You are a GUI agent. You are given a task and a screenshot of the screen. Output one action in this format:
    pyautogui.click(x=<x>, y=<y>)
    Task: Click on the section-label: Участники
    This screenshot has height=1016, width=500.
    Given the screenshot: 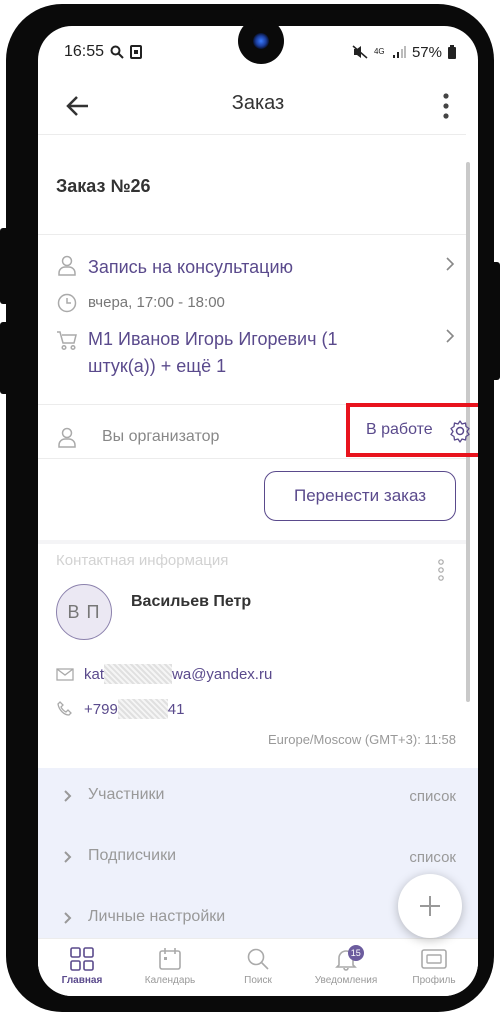 What is the action you would take?
    pyautogui.click(x=126, y=794)
    